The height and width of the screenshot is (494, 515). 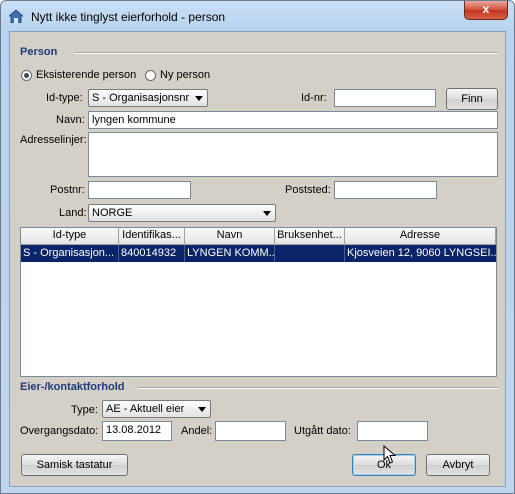 I want to click on person-section-title: Person, so click(x=39, y=52).